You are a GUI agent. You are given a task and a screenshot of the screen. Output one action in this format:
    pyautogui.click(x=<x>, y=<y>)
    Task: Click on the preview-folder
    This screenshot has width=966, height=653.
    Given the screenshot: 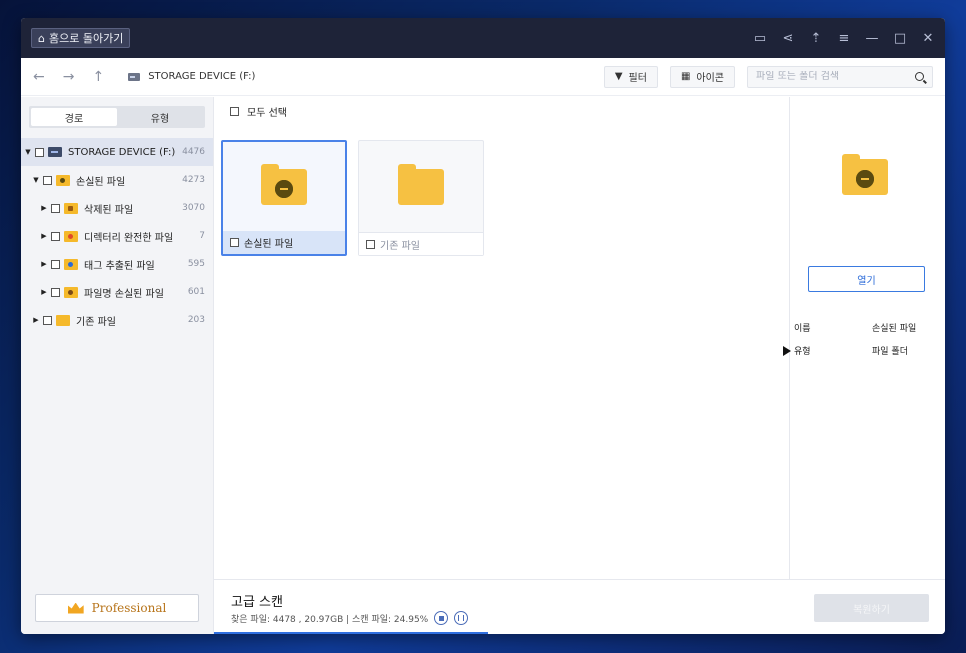 What is the action you would take?
    pyautogui.click(x=865, y=174)
    